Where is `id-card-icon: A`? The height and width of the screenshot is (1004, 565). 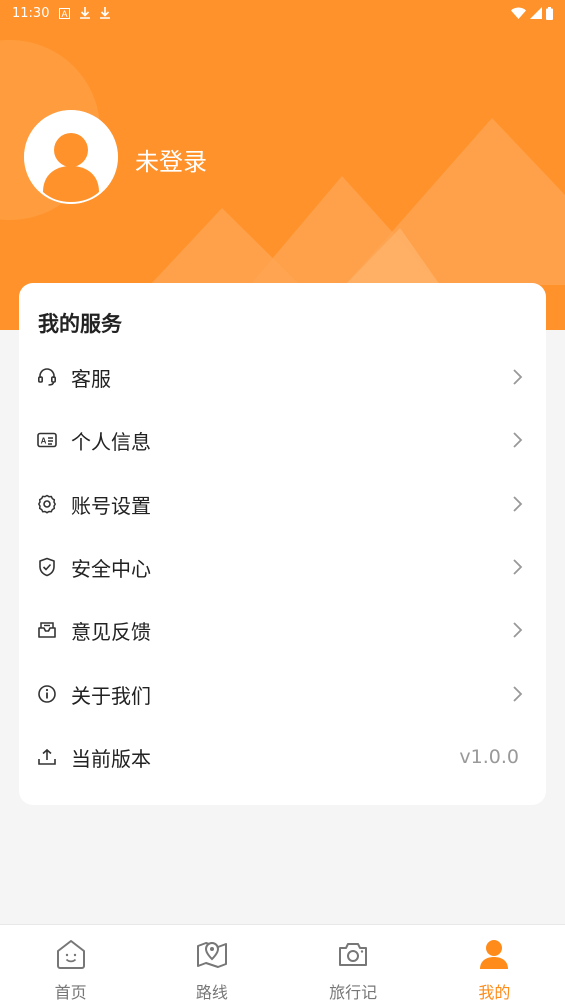
id-card-icon: A is located at coordinates (47, 440).